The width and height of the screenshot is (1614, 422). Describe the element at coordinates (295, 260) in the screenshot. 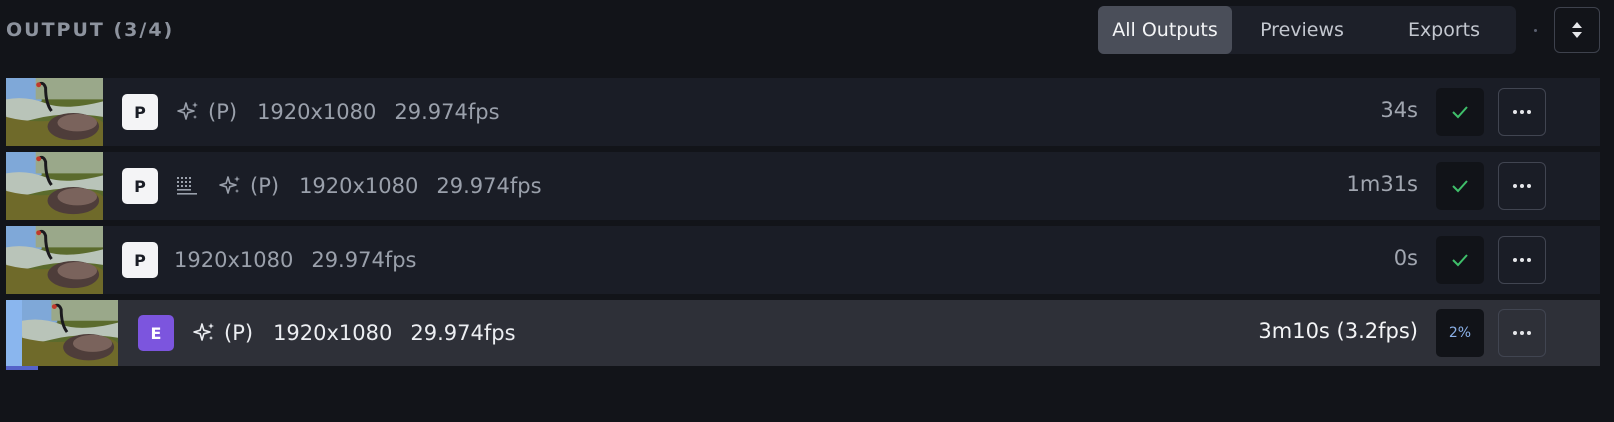

I see `output-meta: 1920x1080 29.974fps` at that location.